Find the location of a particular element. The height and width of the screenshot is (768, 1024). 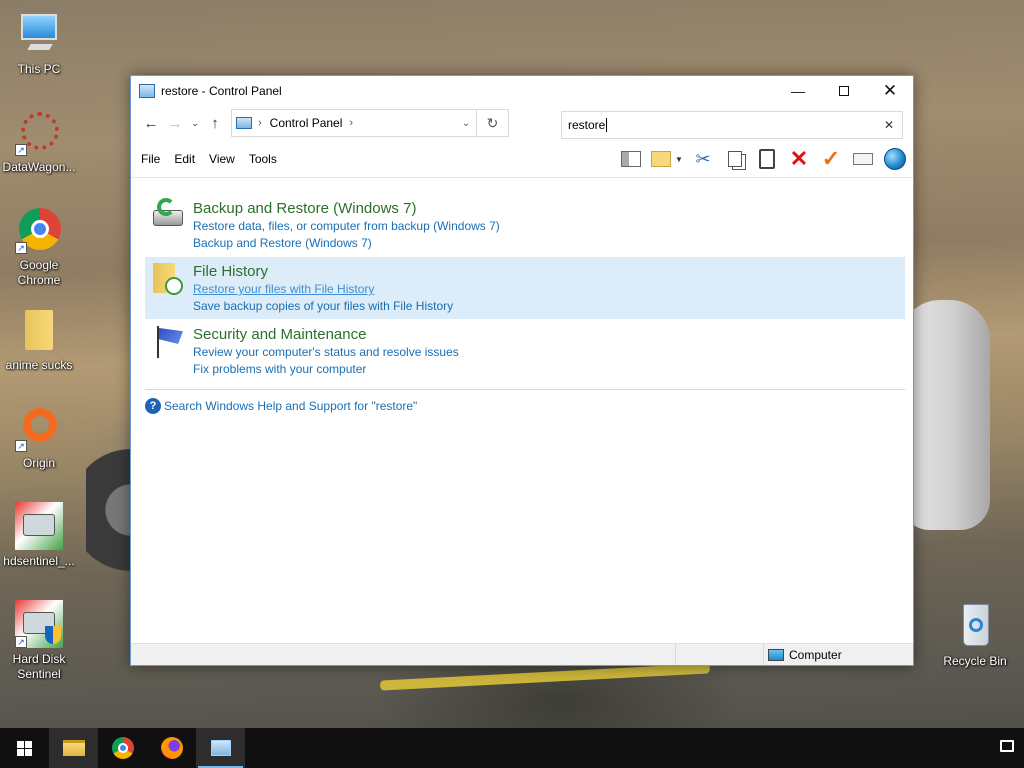

views-icon is located at coordinates (661, 159).